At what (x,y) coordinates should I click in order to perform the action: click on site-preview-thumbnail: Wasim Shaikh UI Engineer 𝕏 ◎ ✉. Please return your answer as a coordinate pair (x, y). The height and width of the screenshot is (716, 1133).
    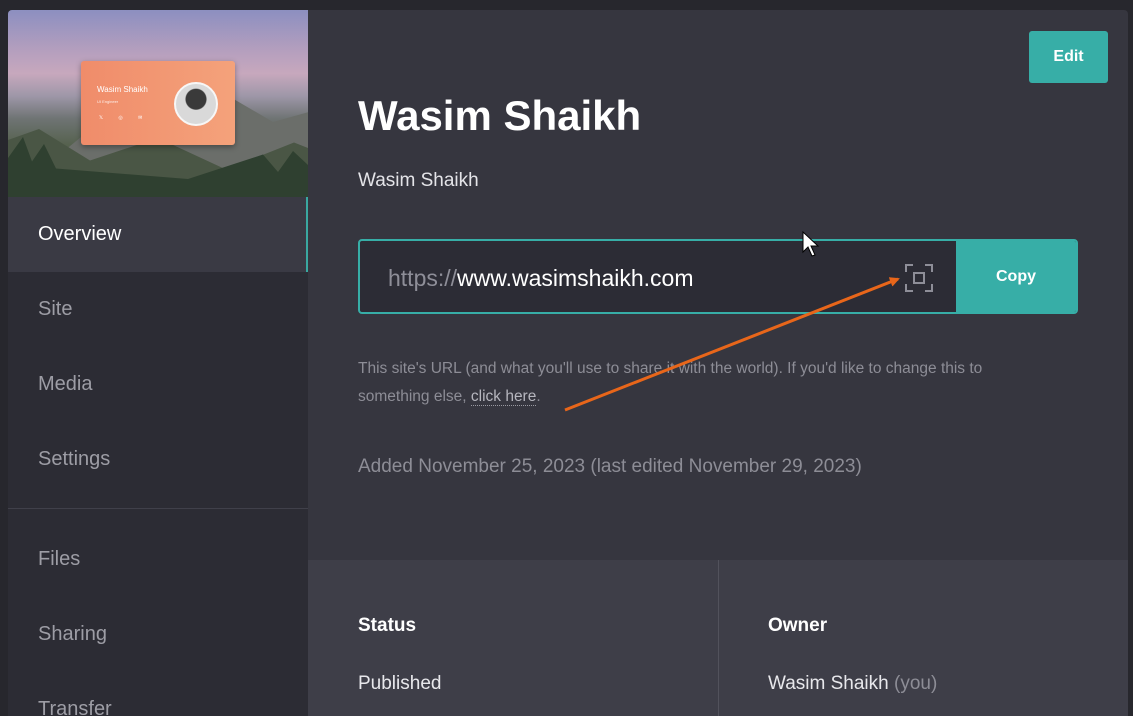
    Looking at the image, I should click on (158, 103).